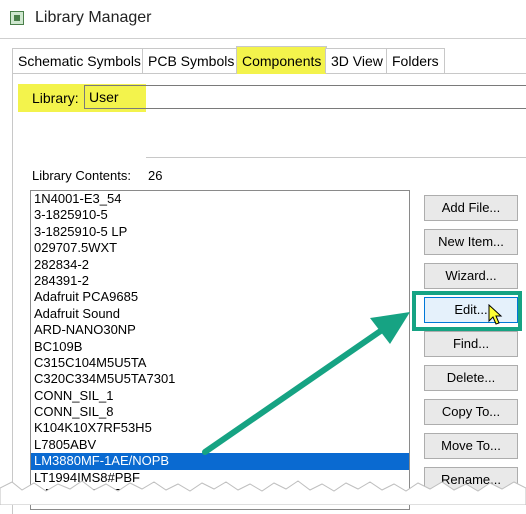  Describe the element at coordinates (306, 383) in the screenshot. I see `annotation-arrow` at that location.